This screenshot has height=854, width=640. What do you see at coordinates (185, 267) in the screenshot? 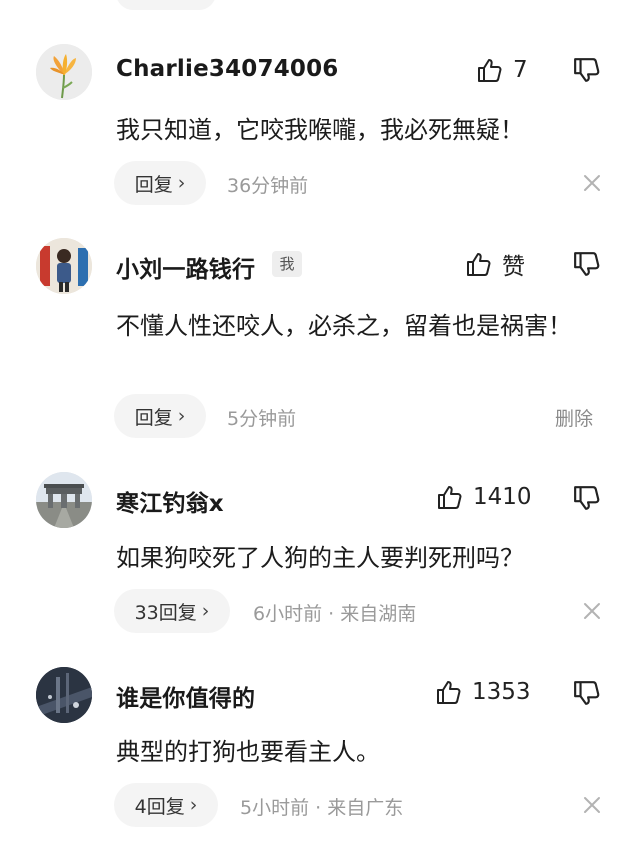
I see `username: 小刘一路钱行` at bounding box center [185, 267].